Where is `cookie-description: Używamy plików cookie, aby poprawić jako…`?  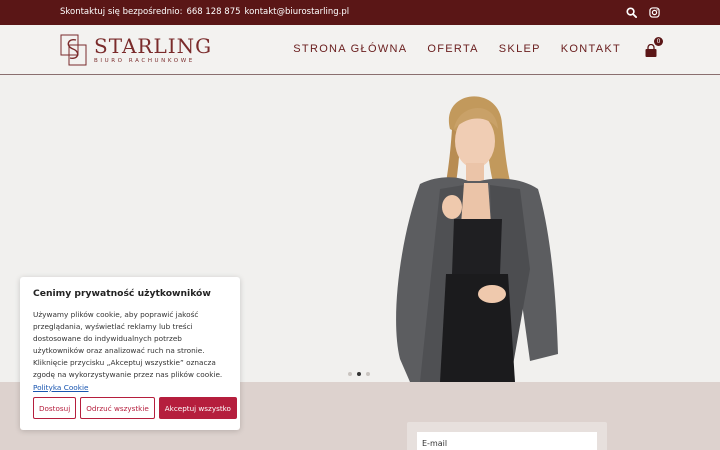 cookie-description: Używamy plików cookie, aby poprawić jako… is located at coordinates (128, 351).